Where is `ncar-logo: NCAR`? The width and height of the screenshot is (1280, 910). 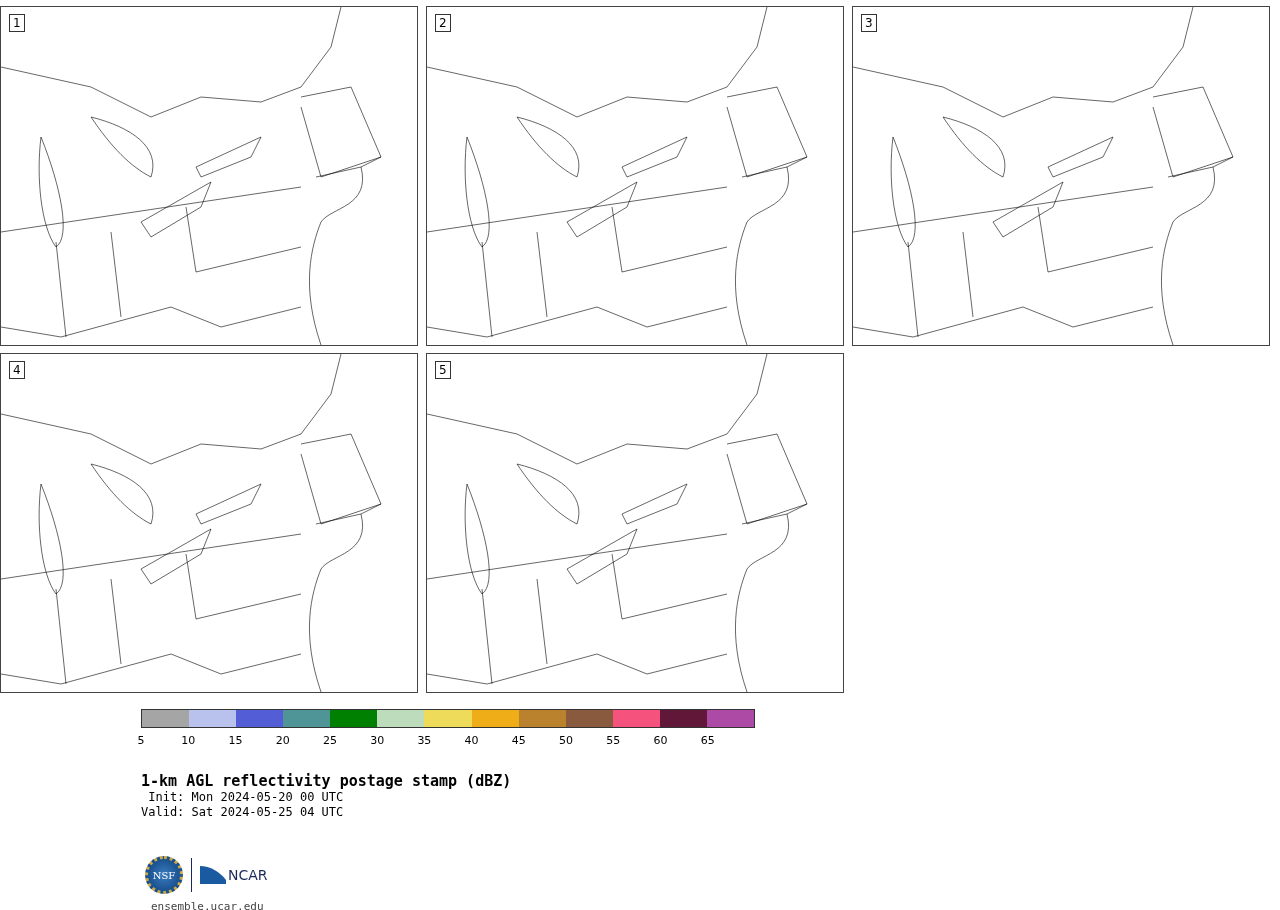 ncar-logo: NCAR is located at coordinates (248, 875).